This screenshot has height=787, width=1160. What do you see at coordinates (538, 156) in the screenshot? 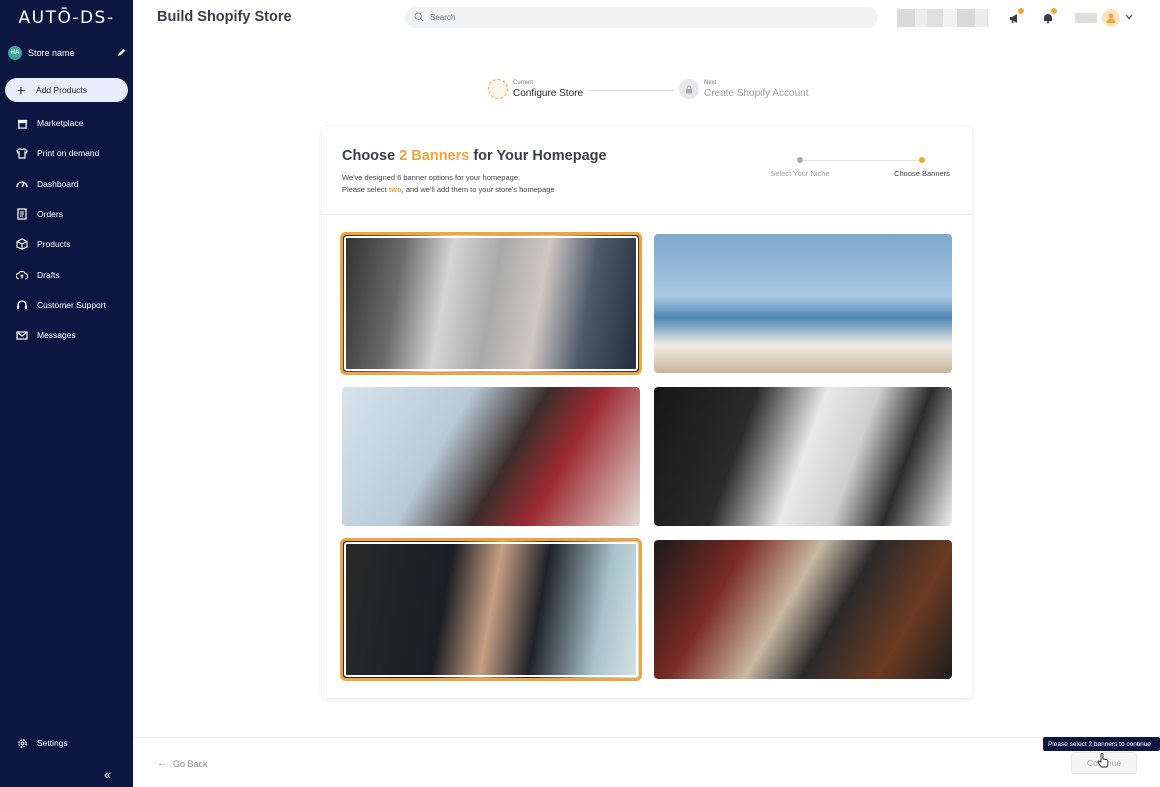
I see `card-title-suffix: for Your Homepage` at bounding box center [538, 156].